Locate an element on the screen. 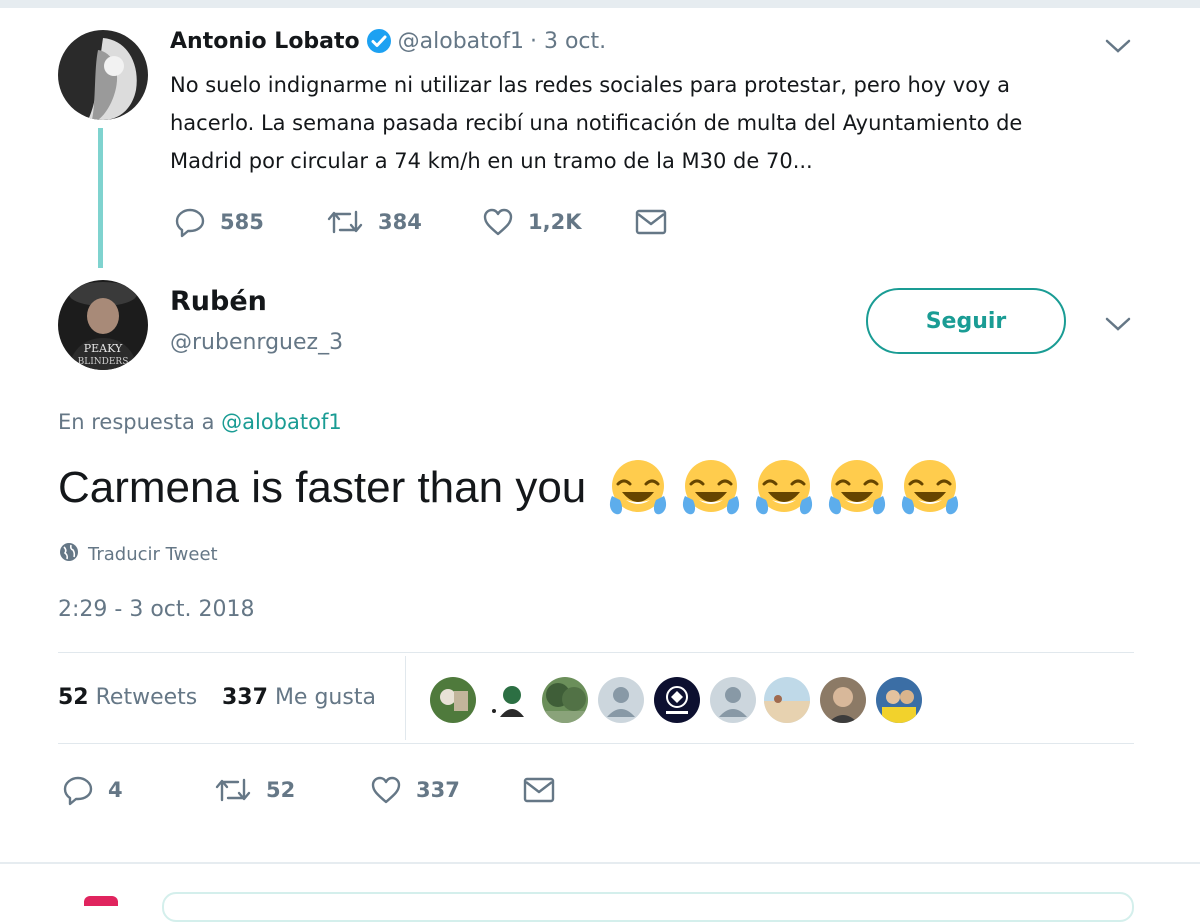  parent-dm-action is located at coordinates (651, 222).